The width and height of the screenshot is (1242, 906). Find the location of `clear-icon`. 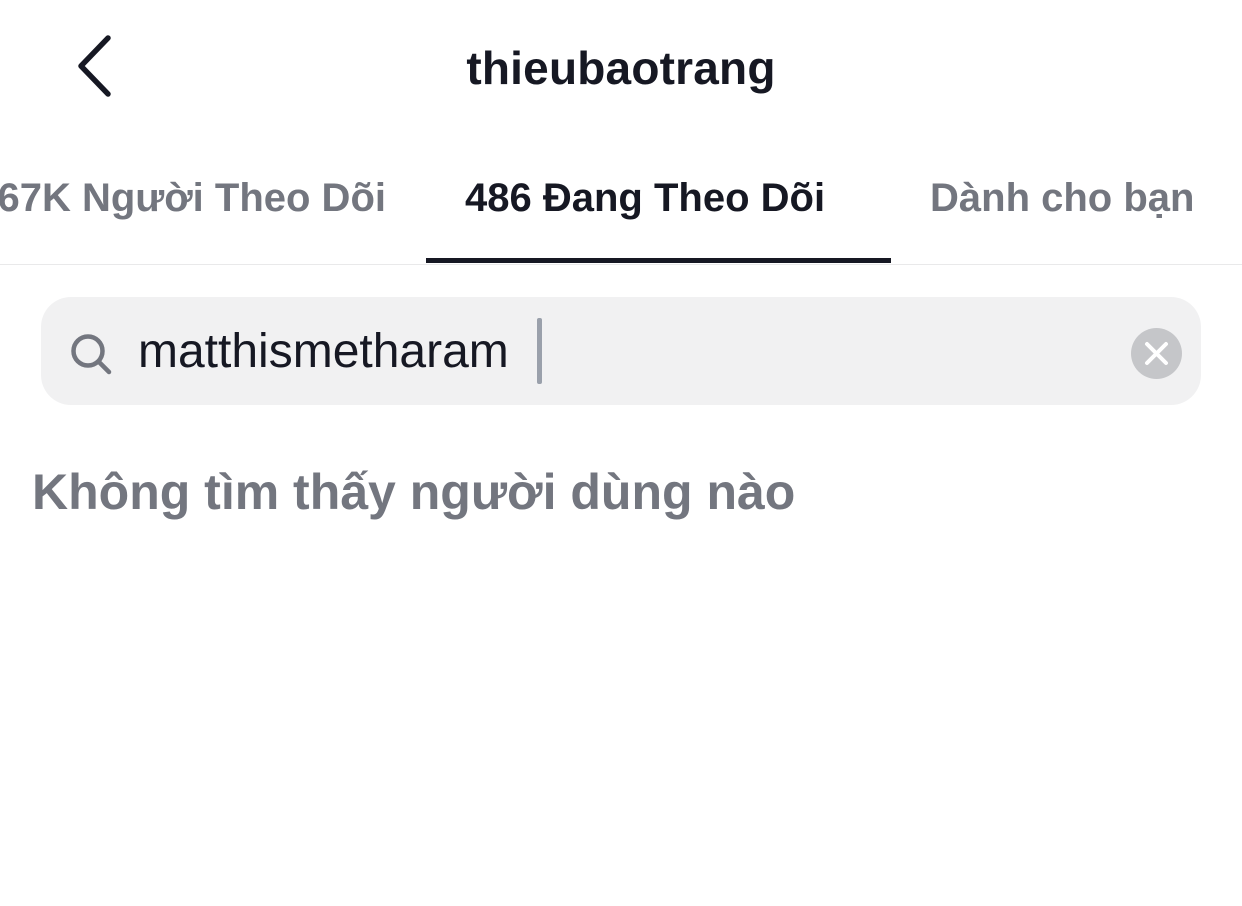

clear-icon is located at coordinates (1156, 353).